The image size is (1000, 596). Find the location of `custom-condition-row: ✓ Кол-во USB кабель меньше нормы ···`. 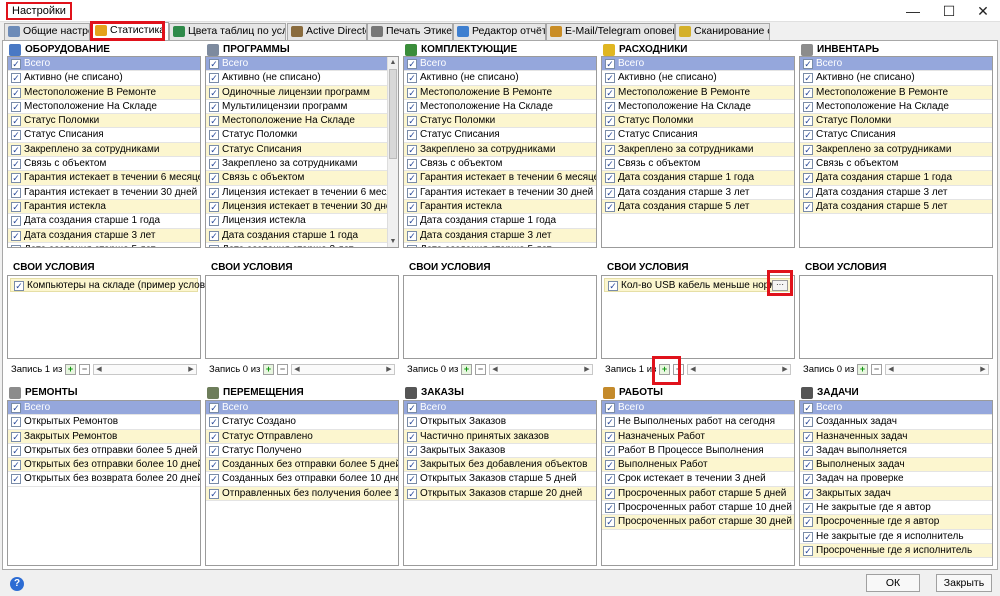

custom-condition-row: ✓ Кол-во USB кабель меньше нормы ··· is located at coordinates (698, 285).